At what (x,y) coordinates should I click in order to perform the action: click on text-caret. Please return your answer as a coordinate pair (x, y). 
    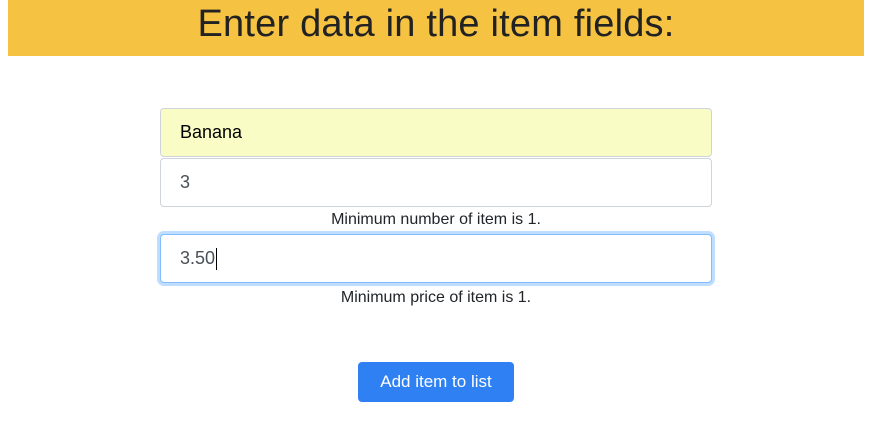
    Looking at the image, I should click on (217, 258).